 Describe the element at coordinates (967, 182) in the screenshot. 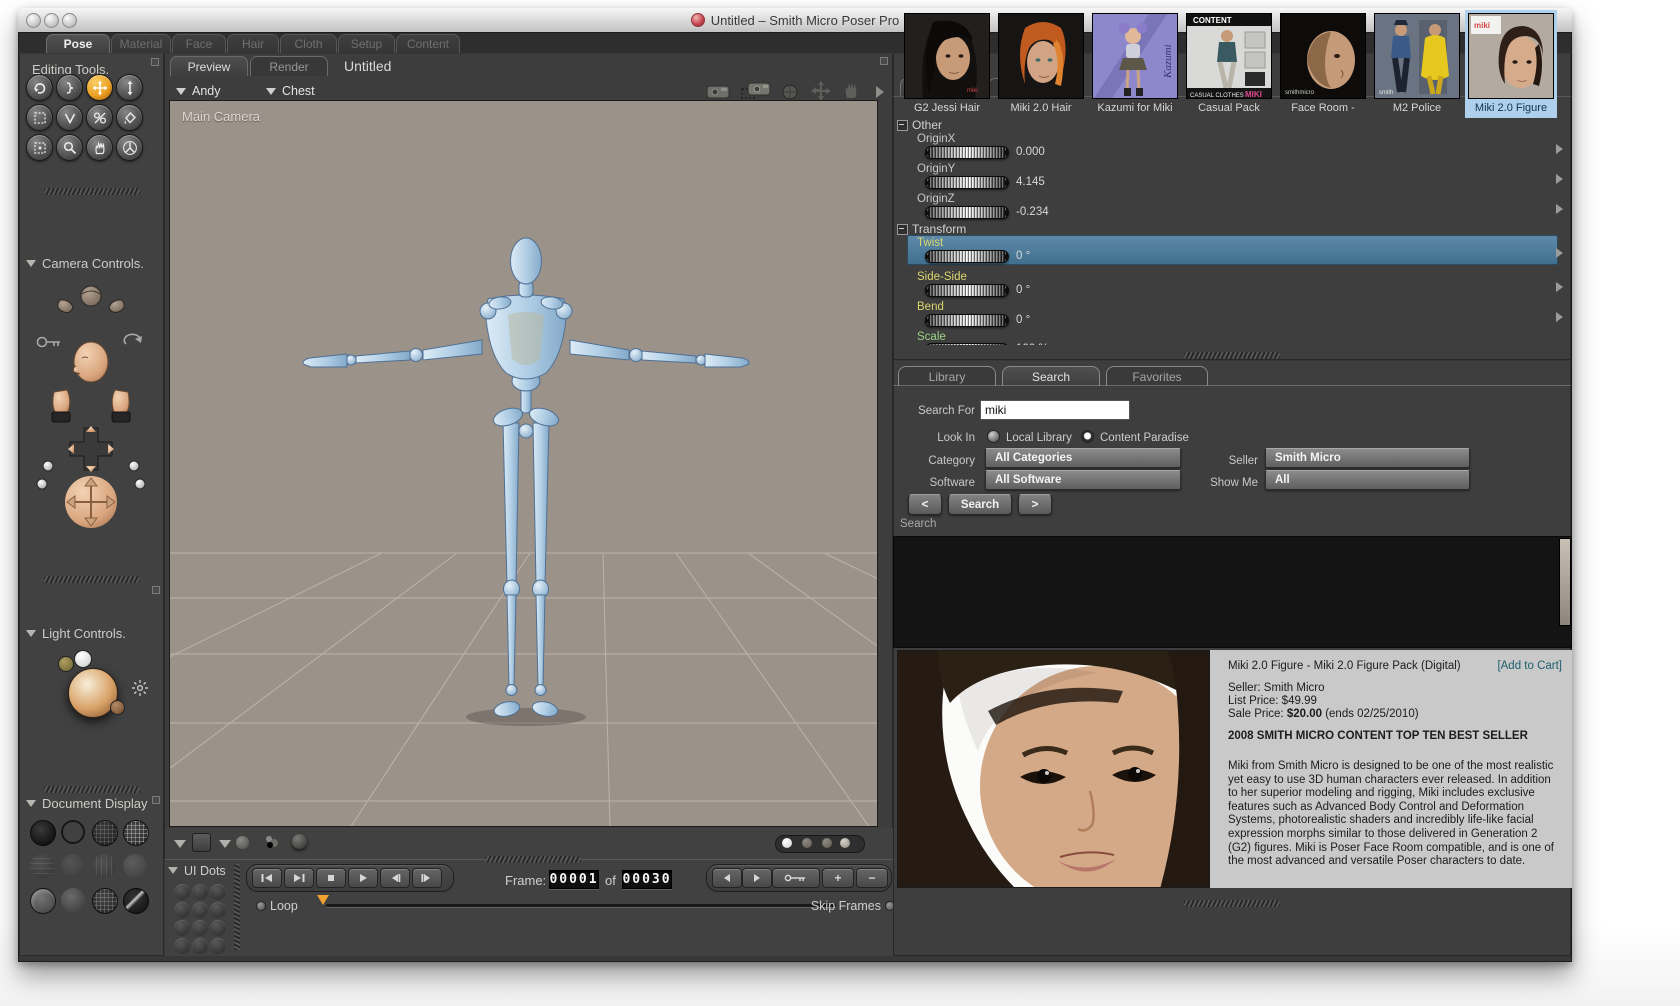

I see `param-dial-originy` at that location.